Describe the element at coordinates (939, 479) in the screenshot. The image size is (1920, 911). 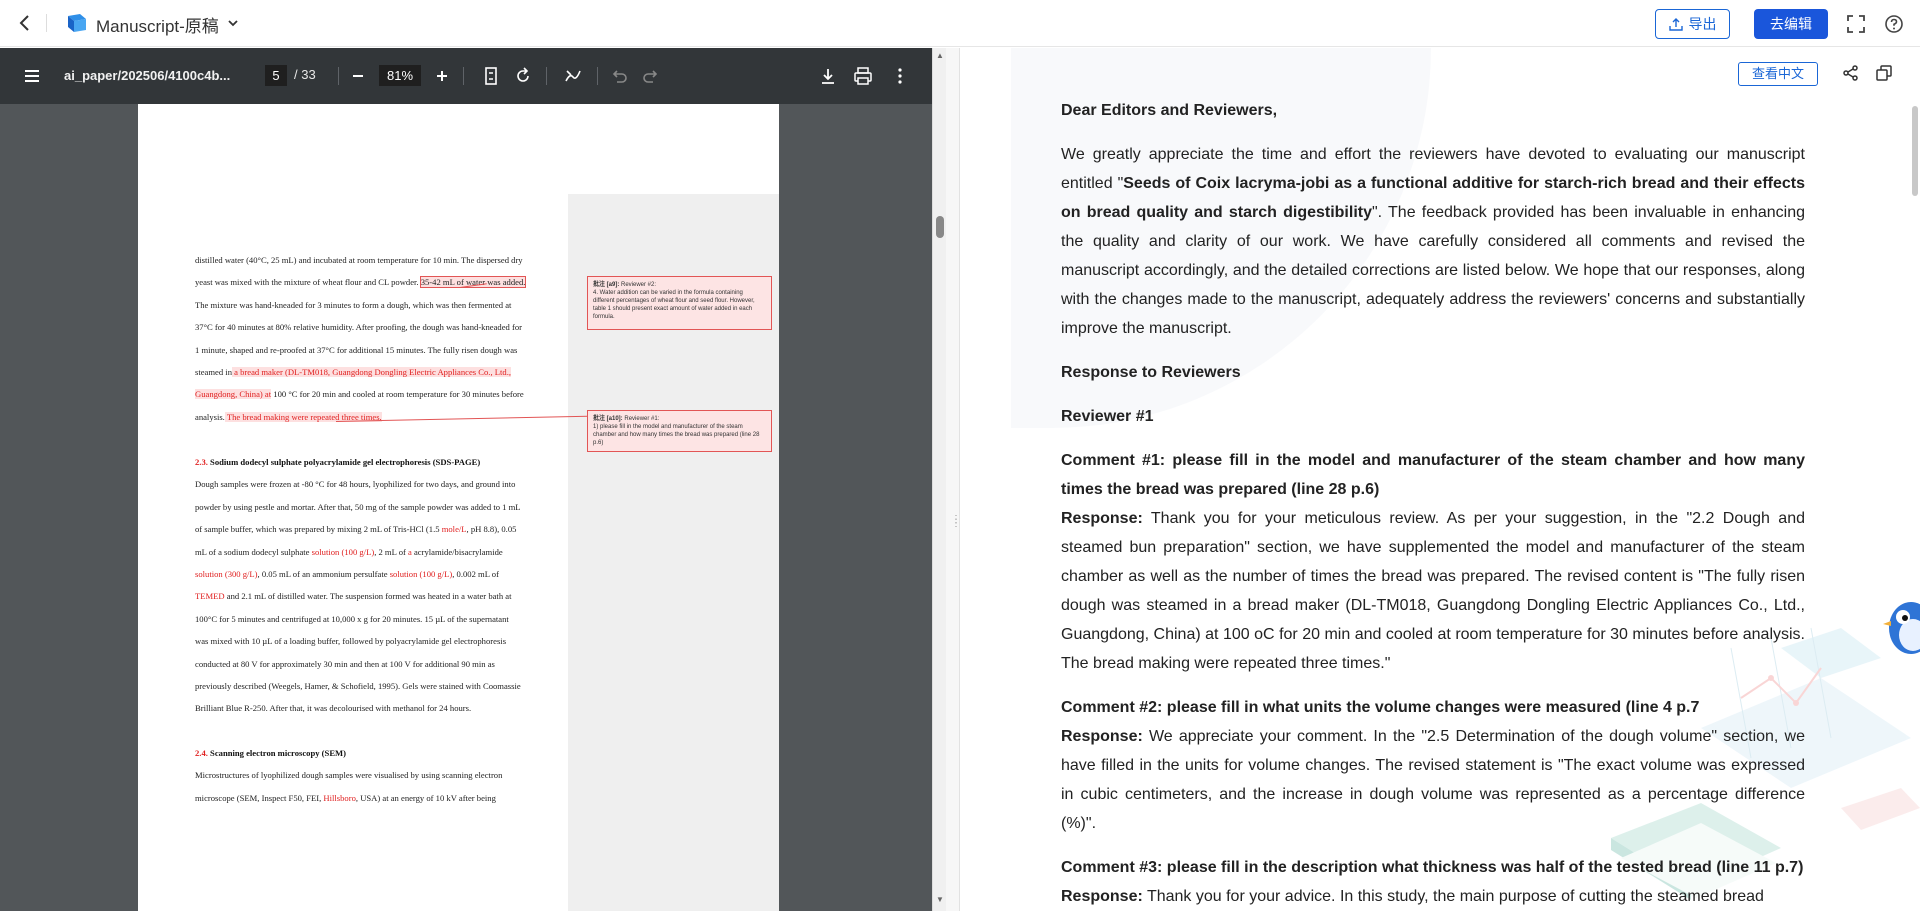
I see `pdf-scrollbar: ▲ ▼` at that location.